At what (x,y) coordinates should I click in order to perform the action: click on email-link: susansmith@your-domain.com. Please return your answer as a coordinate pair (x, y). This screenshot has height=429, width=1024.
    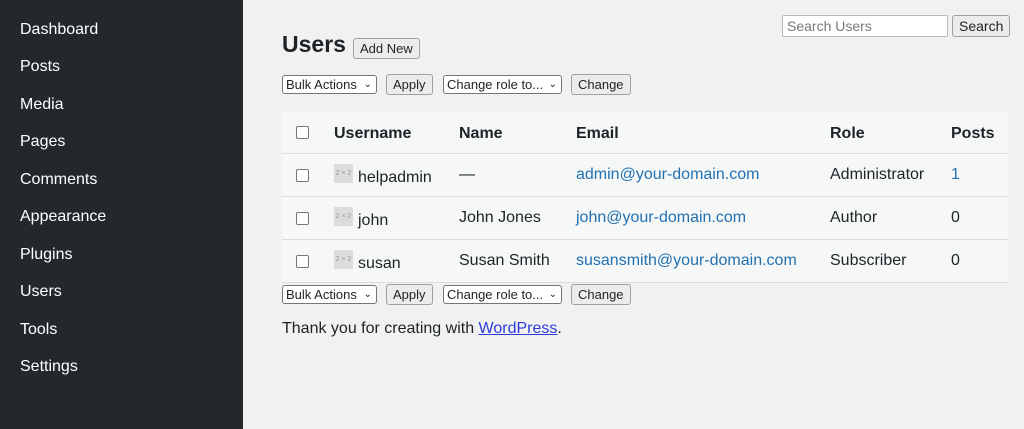
    Looking at the image, I should click on (686, 261).